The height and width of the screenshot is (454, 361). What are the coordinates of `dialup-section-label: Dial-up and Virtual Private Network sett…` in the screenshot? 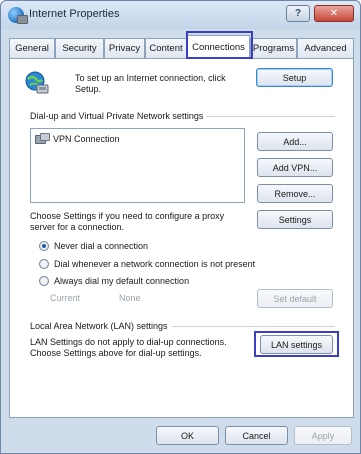 It's located at (119, 116).